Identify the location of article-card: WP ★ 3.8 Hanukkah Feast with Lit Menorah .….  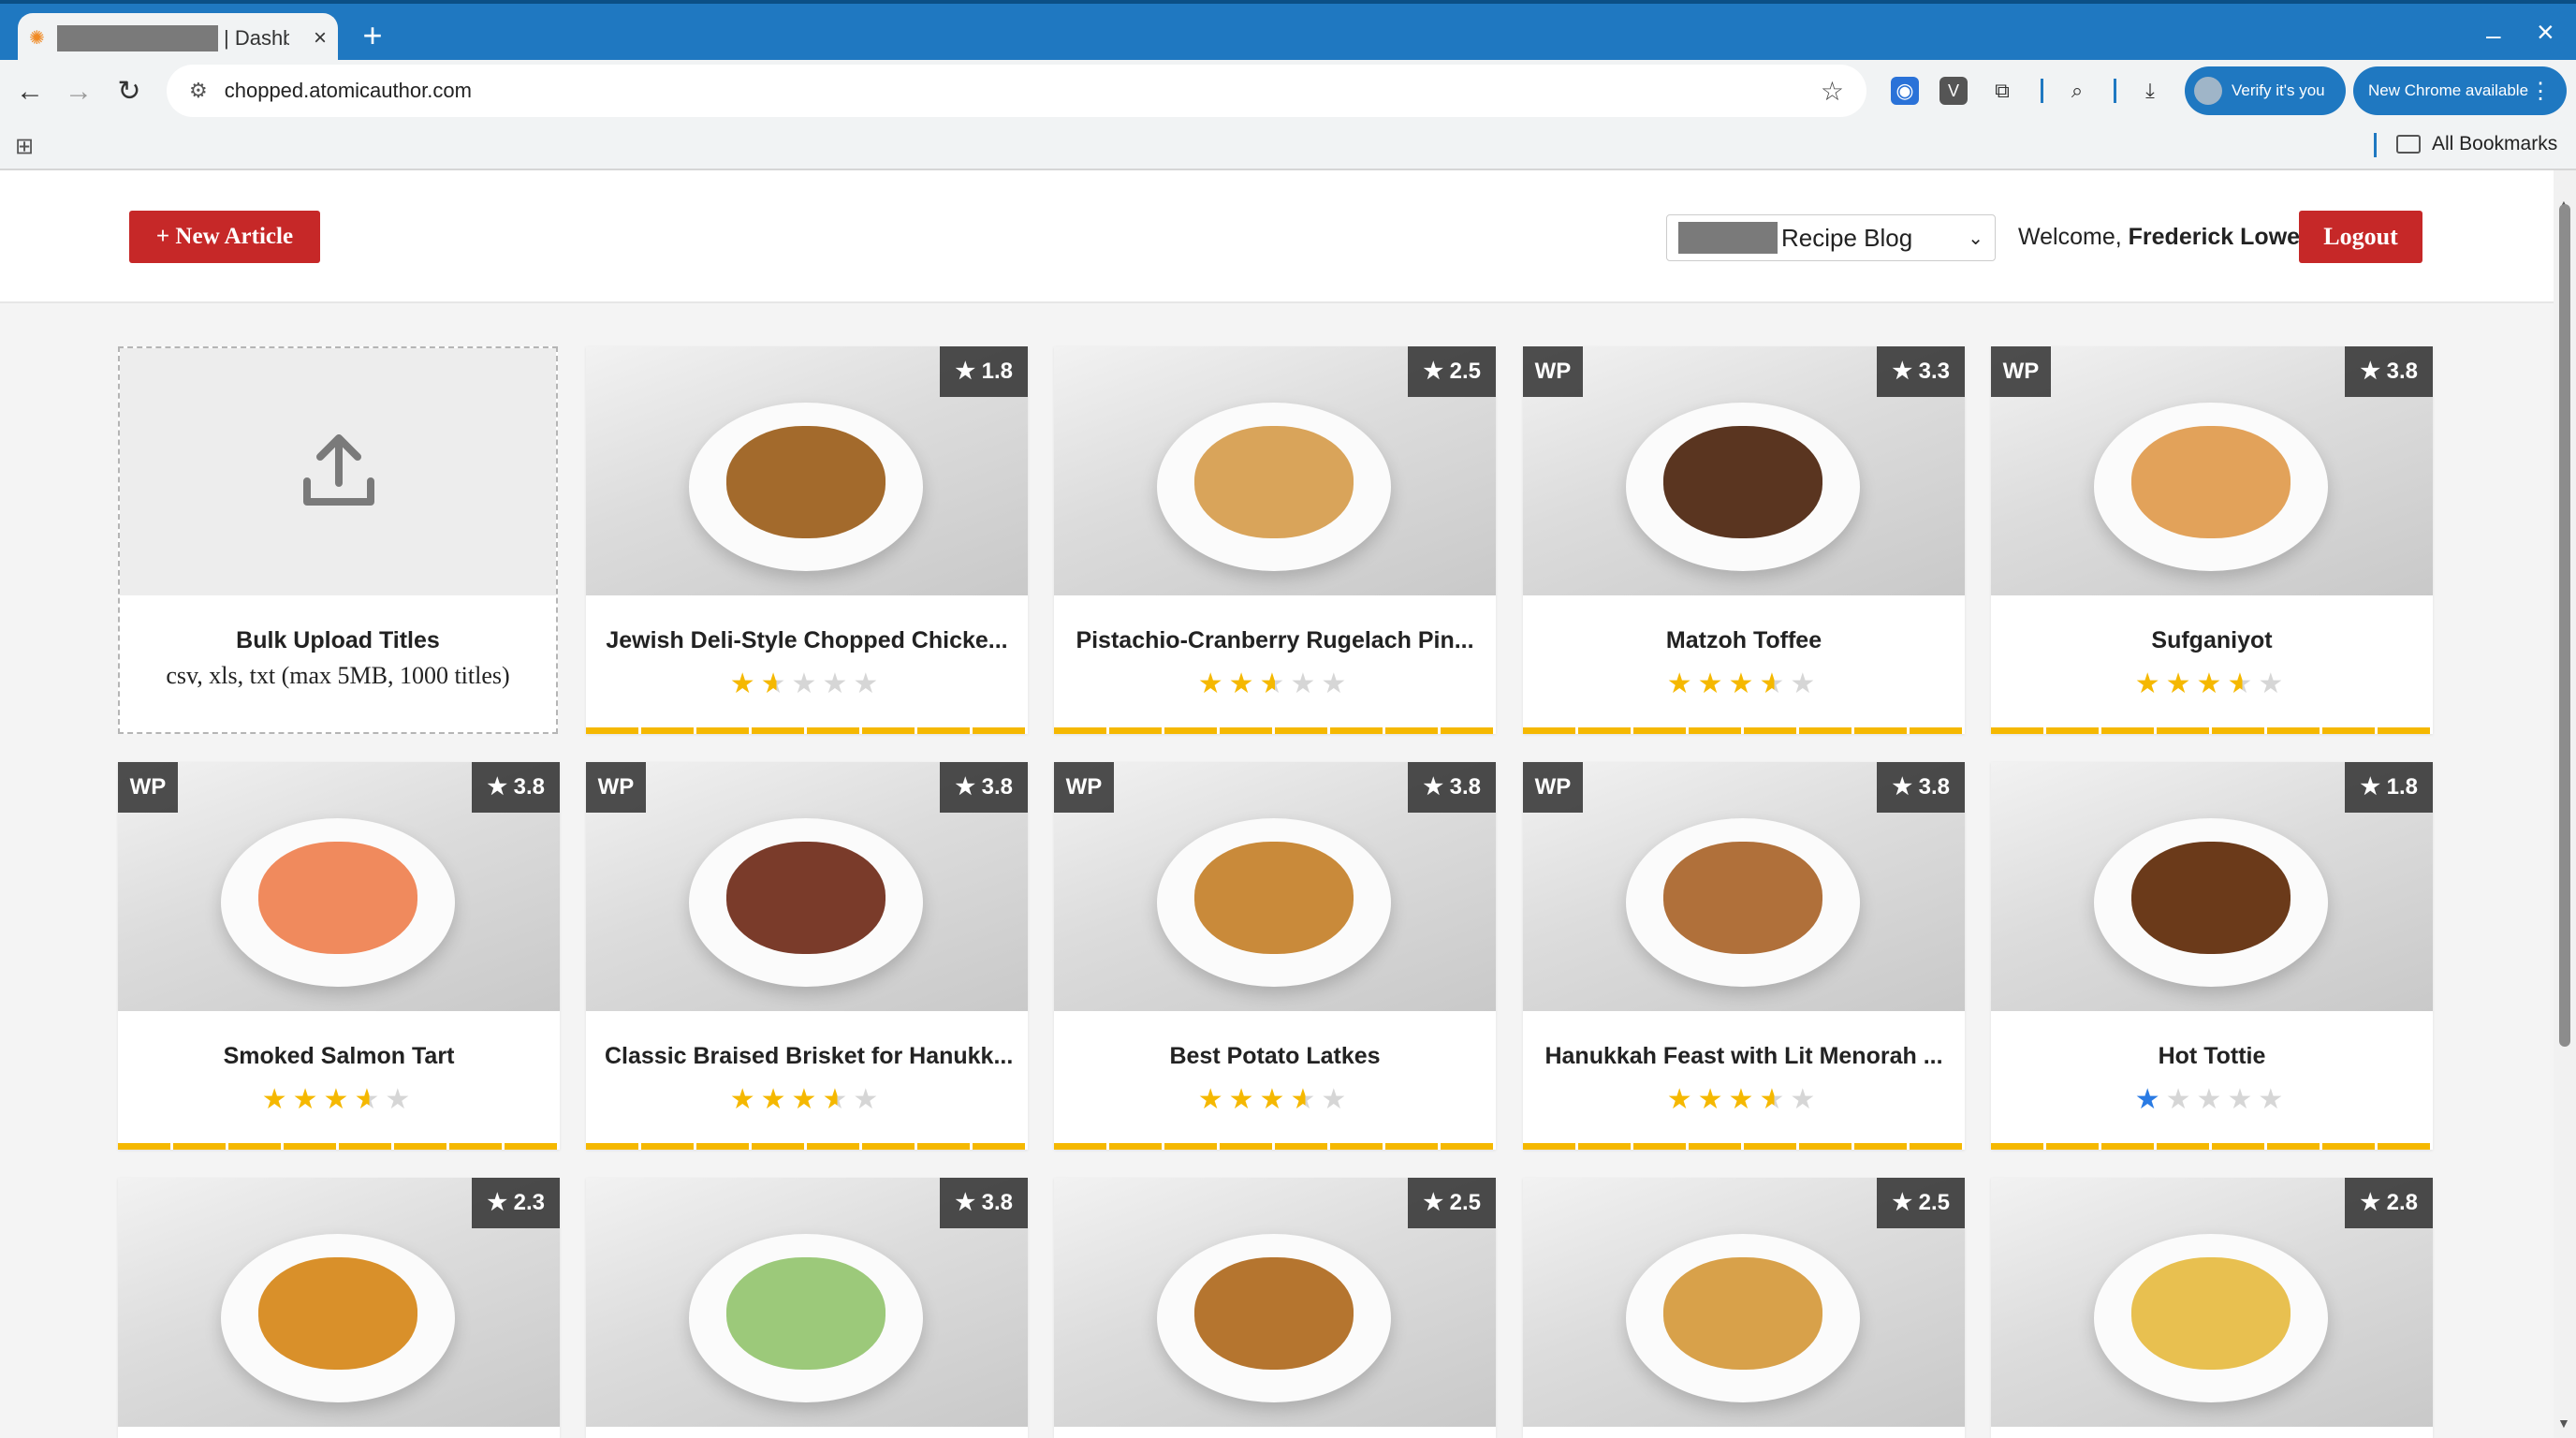
(1744, 956).